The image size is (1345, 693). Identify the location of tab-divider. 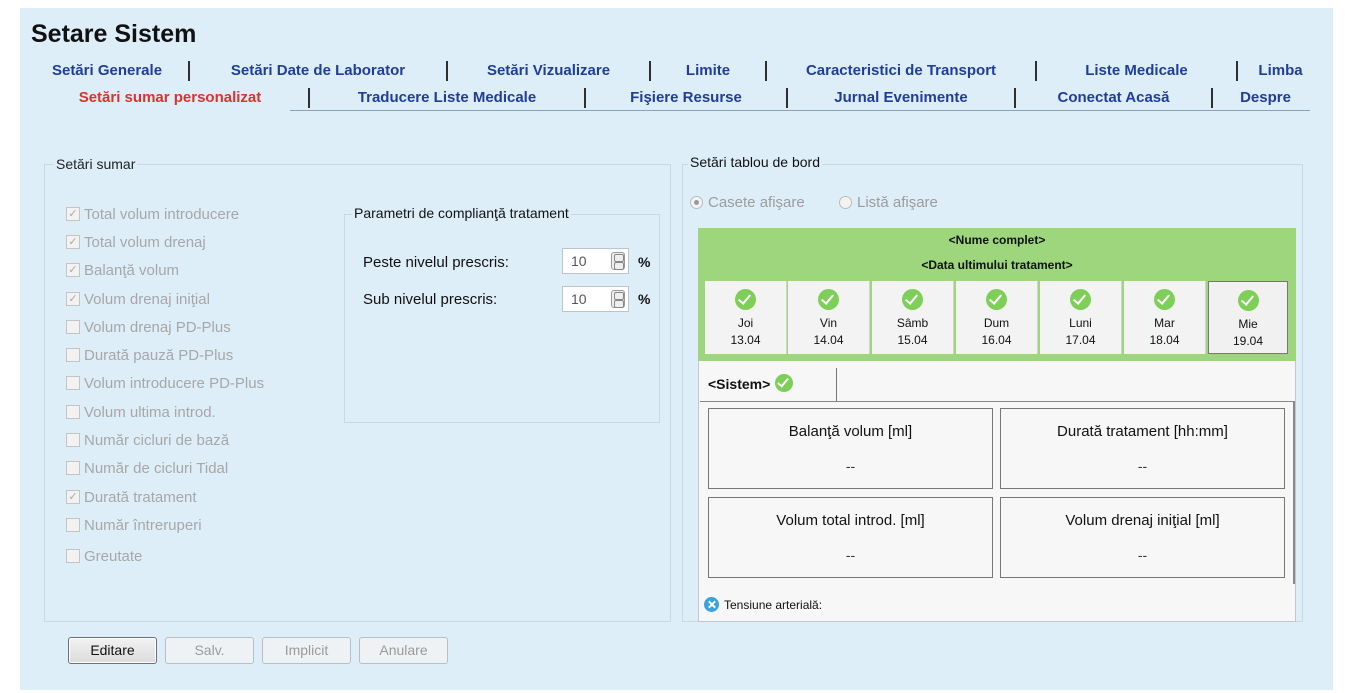
(800, 110).